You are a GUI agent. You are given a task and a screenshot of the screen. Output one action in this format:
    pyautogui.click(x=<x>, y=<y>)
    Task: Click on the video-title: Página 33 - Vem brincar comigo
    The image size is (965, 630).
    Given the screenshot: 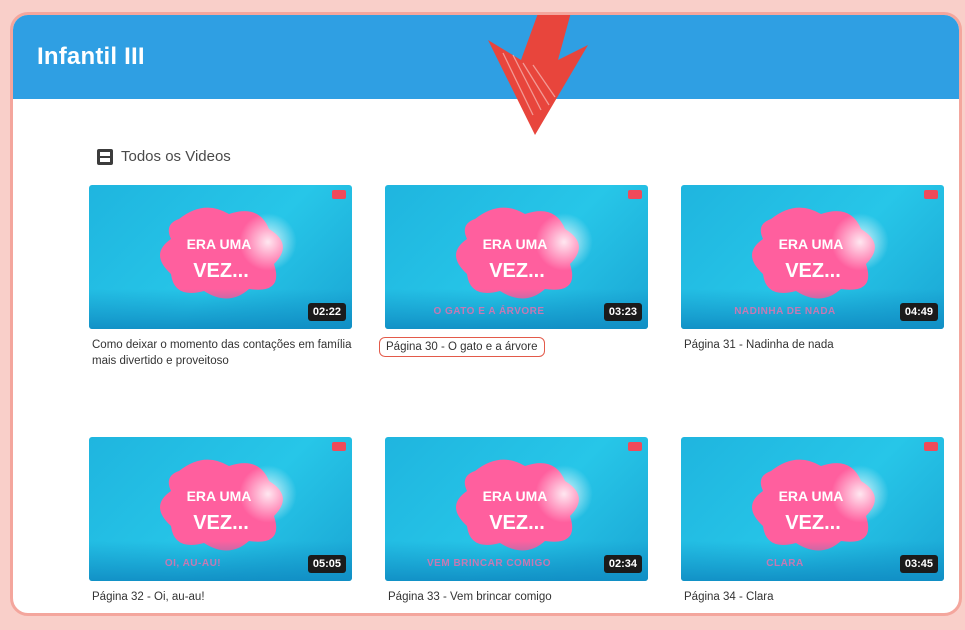 What is the action you would take?
    pyautogui.click(x=516, y=597)
    